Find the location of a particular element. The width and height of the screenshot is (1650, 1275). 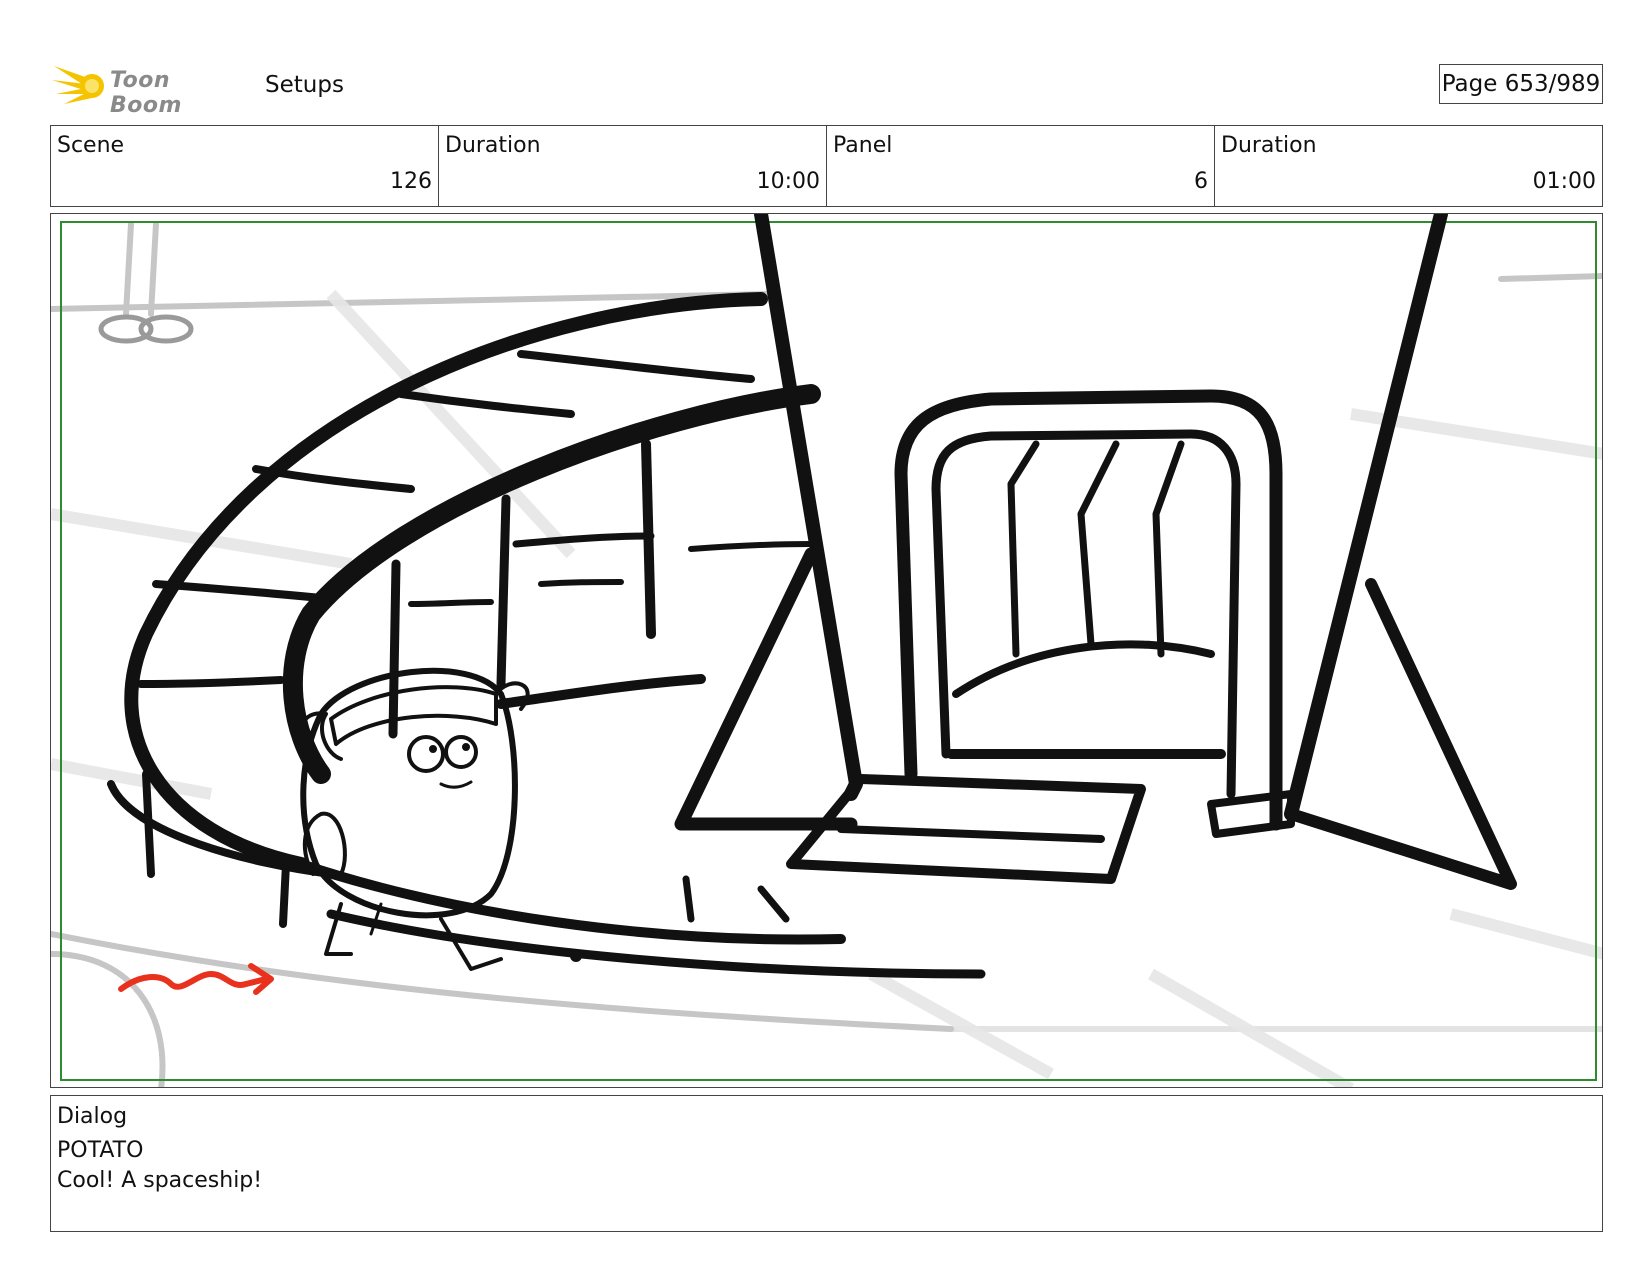

scene-label: Scene is located at coordinates (91, 145).